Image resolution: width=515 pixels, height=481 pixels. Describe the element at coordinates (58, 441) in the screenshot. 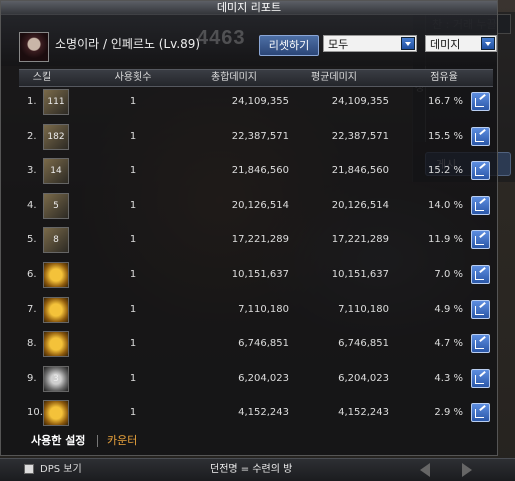

I see `tab-used-settings: 사용한 설정` at that location.